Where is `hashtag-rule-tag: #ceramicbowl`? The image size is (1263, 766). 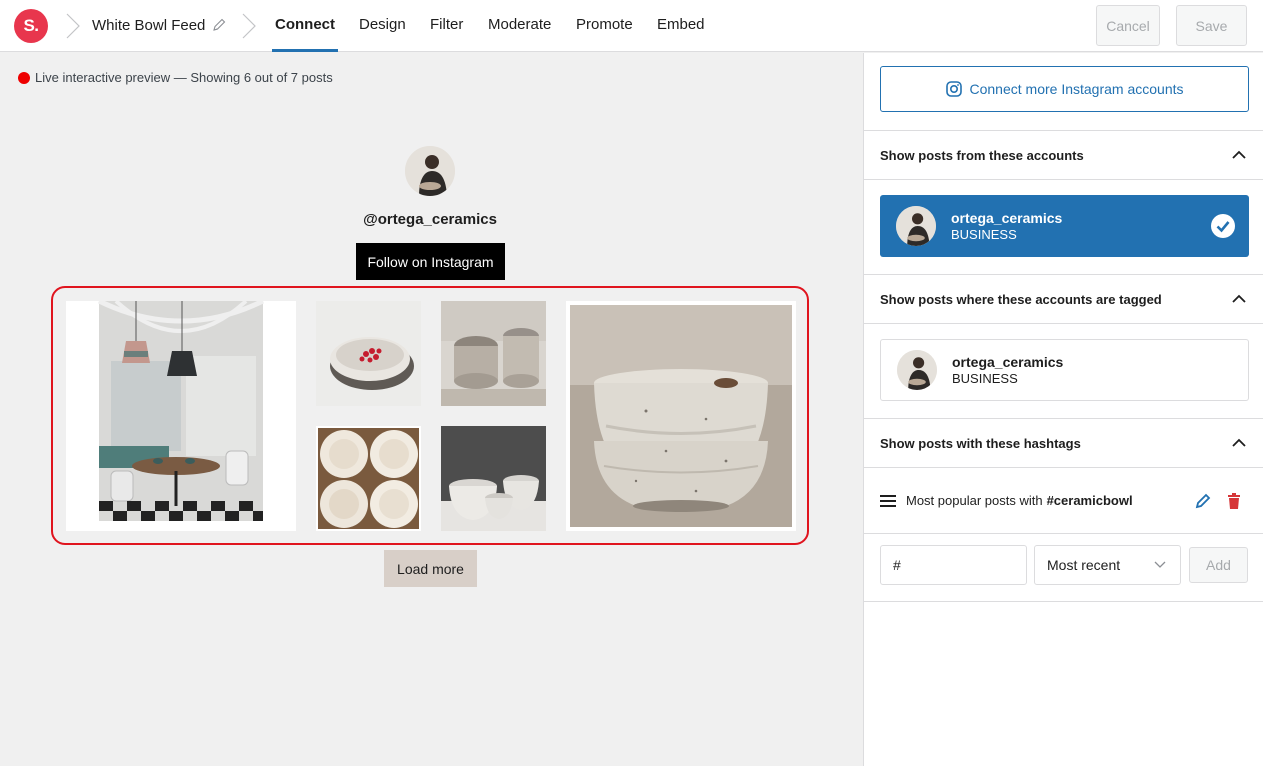 hashtag-rule-tag: #ceramicbowl is located at coordinates (1089, 500).